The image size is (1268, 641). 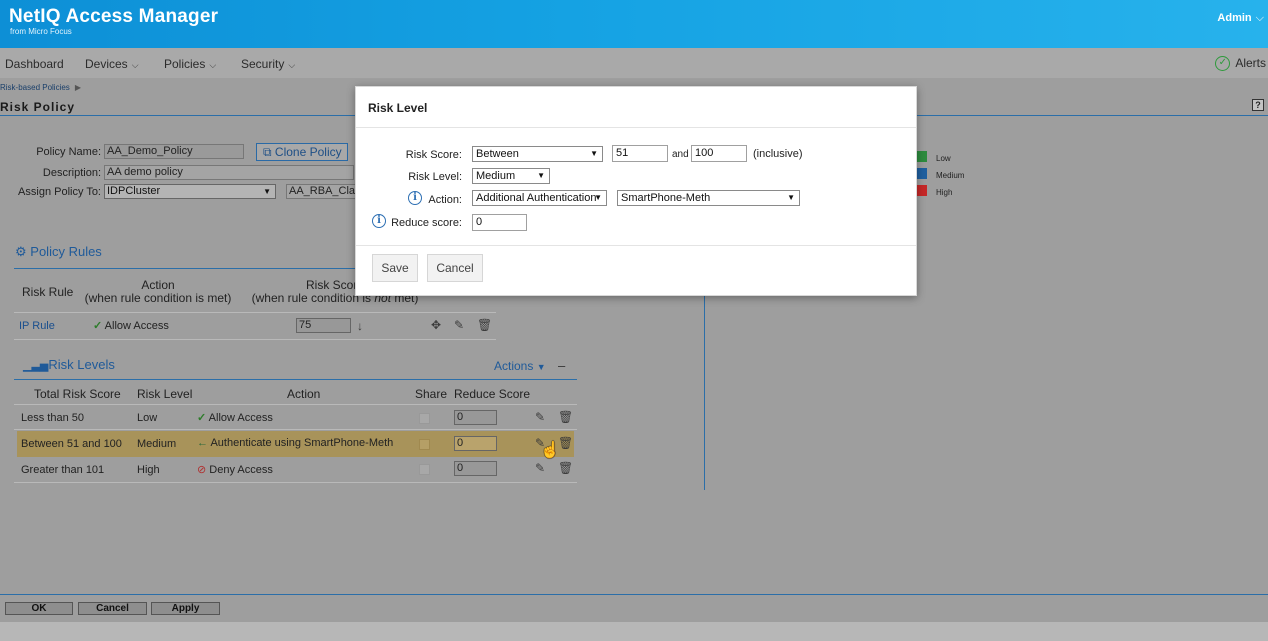 What do you see at coordinates (263, 64) in the screenshot?
I see `nav-label: Security` at bounding box center [263, 64].